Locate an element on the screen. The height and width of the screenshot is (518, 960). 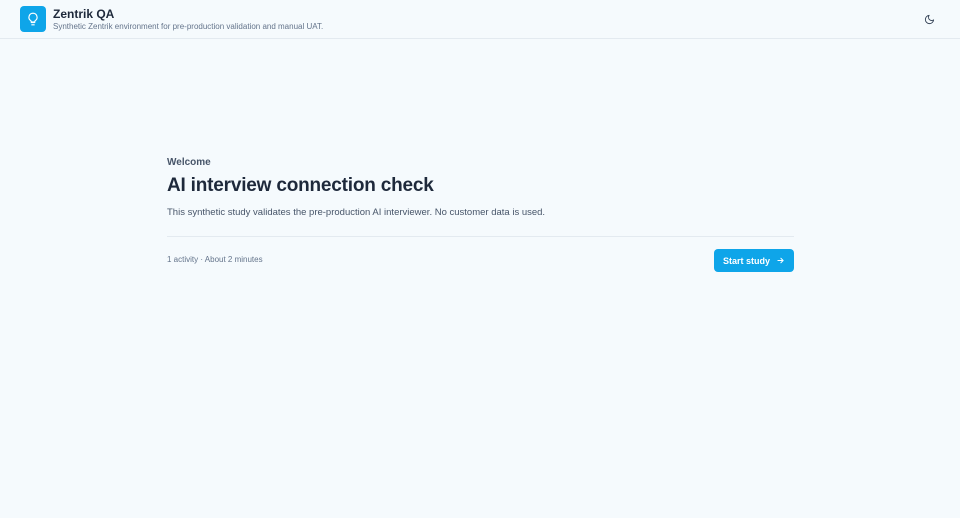
theme-toggle-button is located at coordinates (929, 19).